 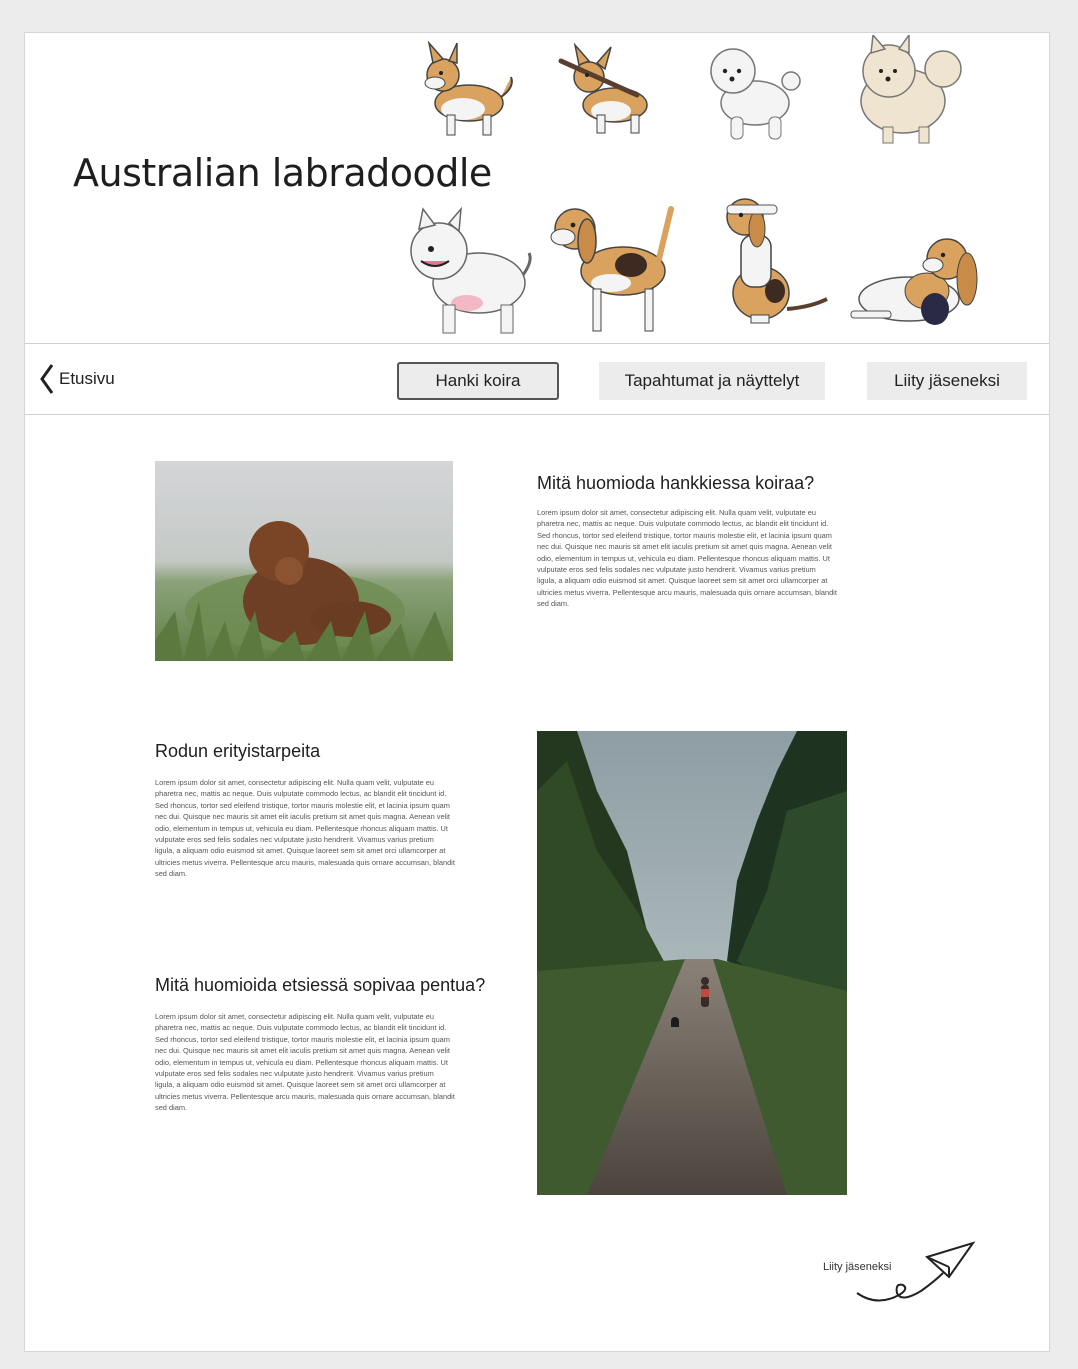 I want to click on pomeranian-illustration, so click(x=911, y=89).